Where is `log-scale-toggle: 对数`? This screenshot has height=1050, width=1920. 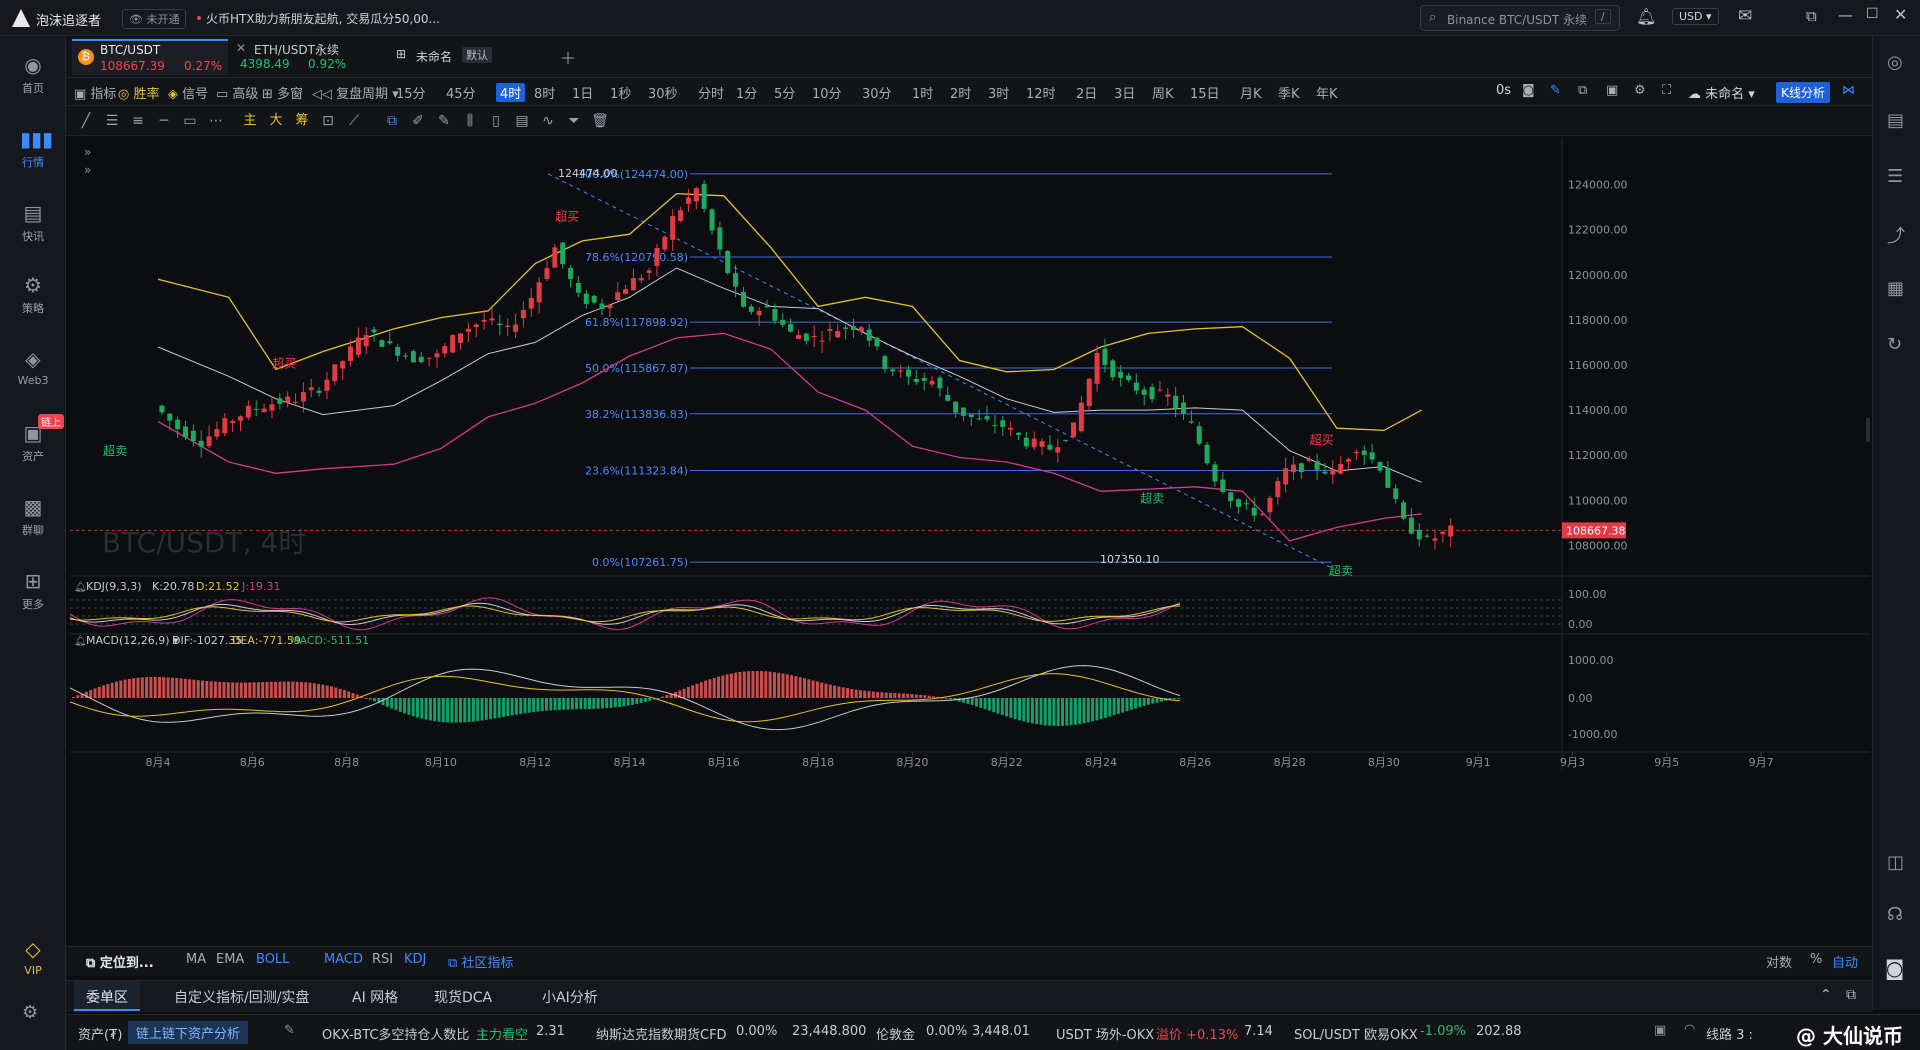
log-scale-toggle: 对数 is located at coordinates (1779, 961).